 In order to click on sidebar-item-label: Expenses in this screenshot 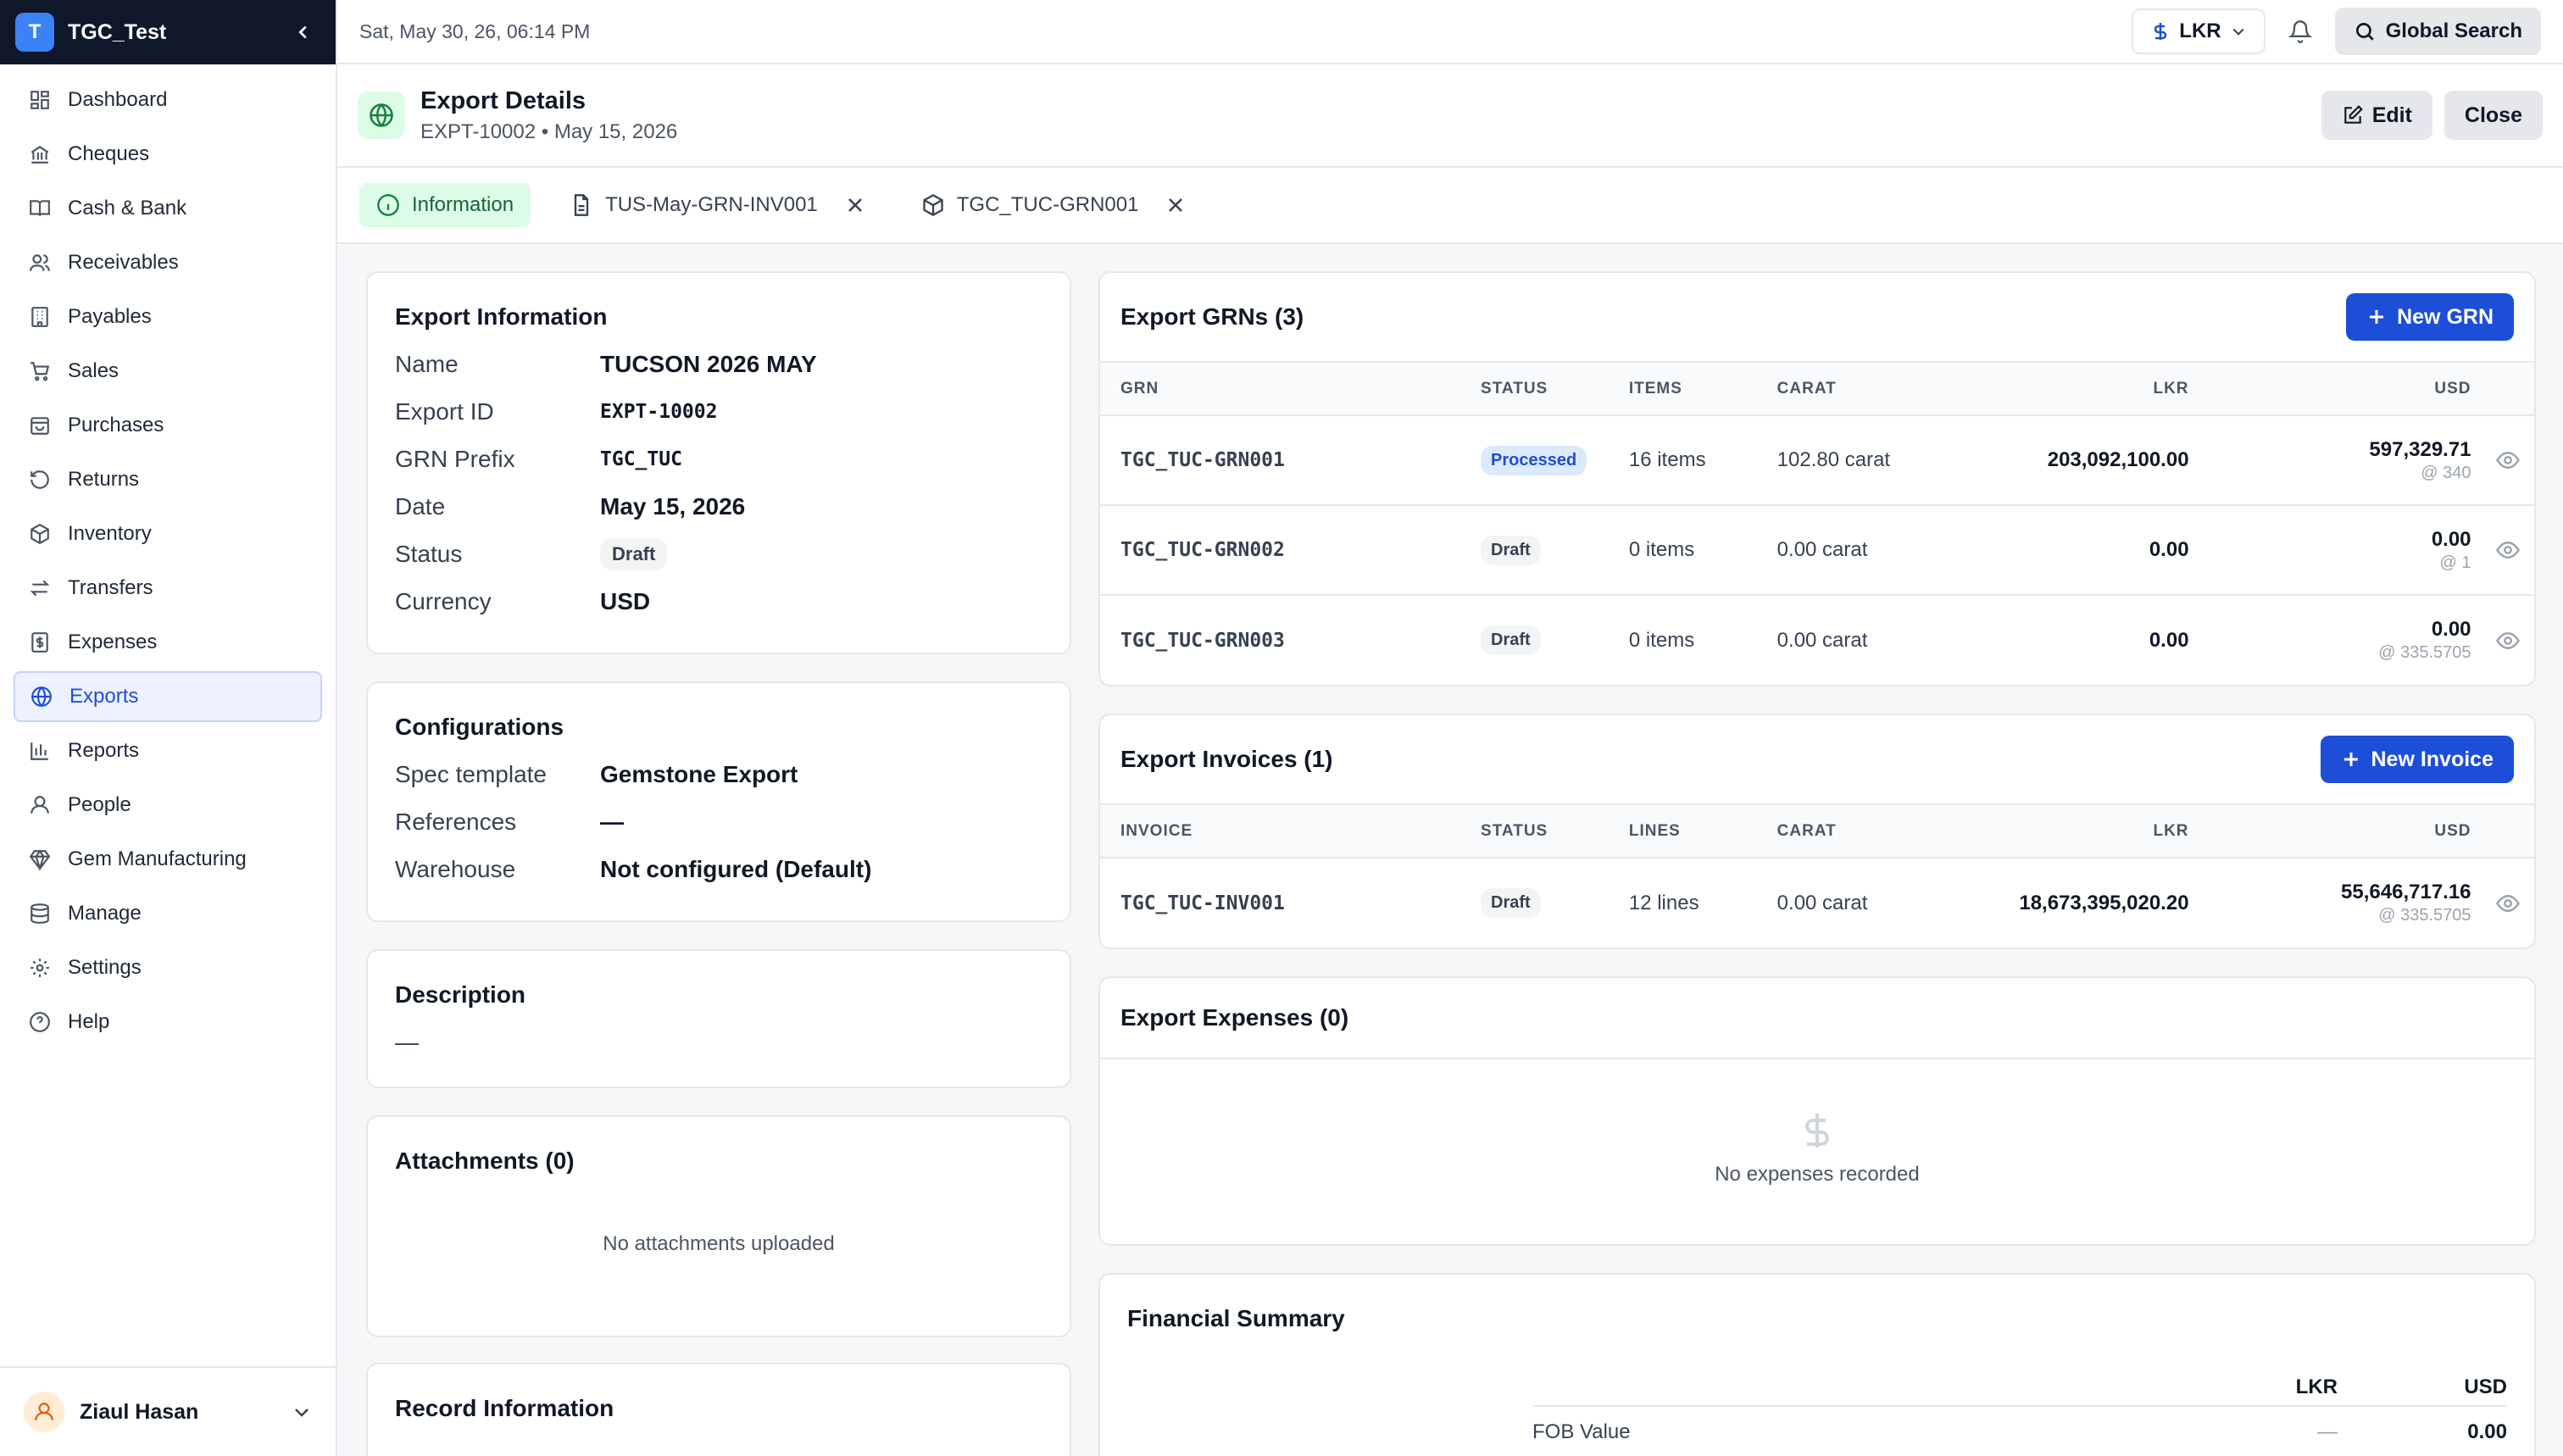, I will do `click(113, 642)`.